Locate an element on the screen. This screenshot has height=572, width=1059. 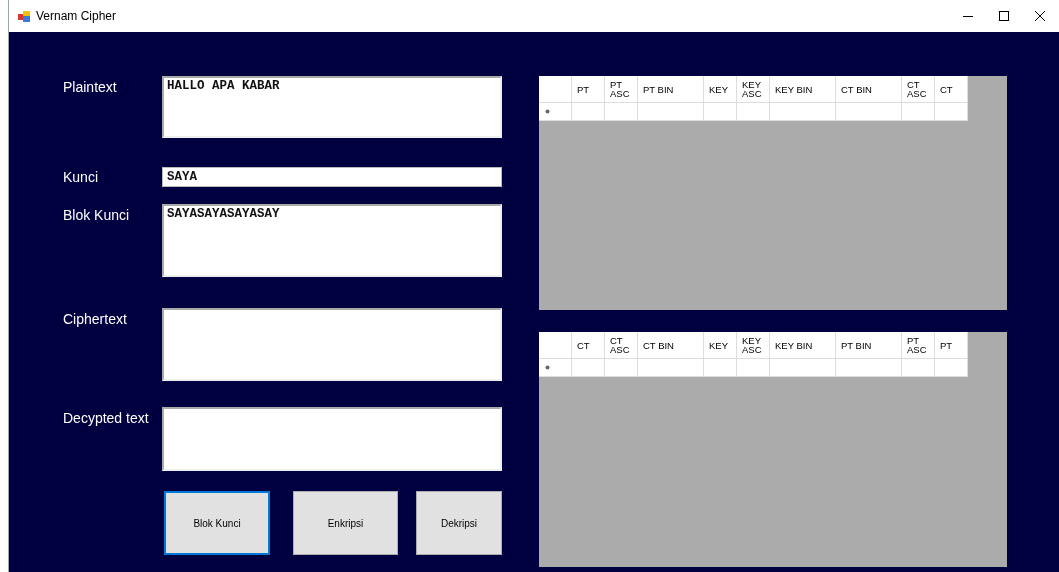
field-label: Plaintext is located at coordinates (90, 86).